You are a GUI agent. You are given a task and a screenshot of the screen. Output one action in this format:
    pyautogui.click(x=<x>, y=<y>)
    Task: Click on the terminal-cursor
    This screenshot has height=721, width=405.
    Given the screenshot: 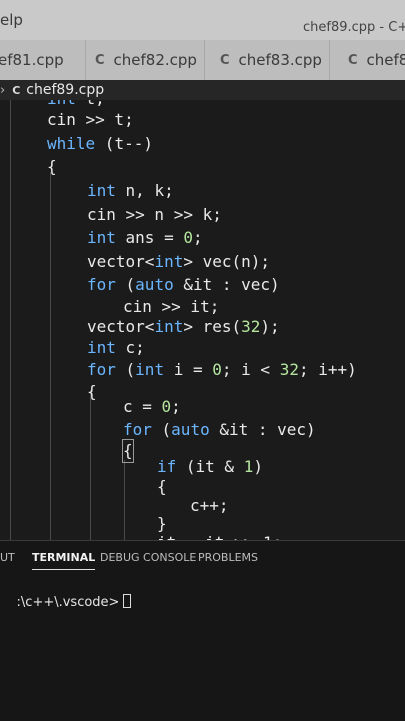 What is the action you would take?
    pyautogui.click(x=127, y=601)
    